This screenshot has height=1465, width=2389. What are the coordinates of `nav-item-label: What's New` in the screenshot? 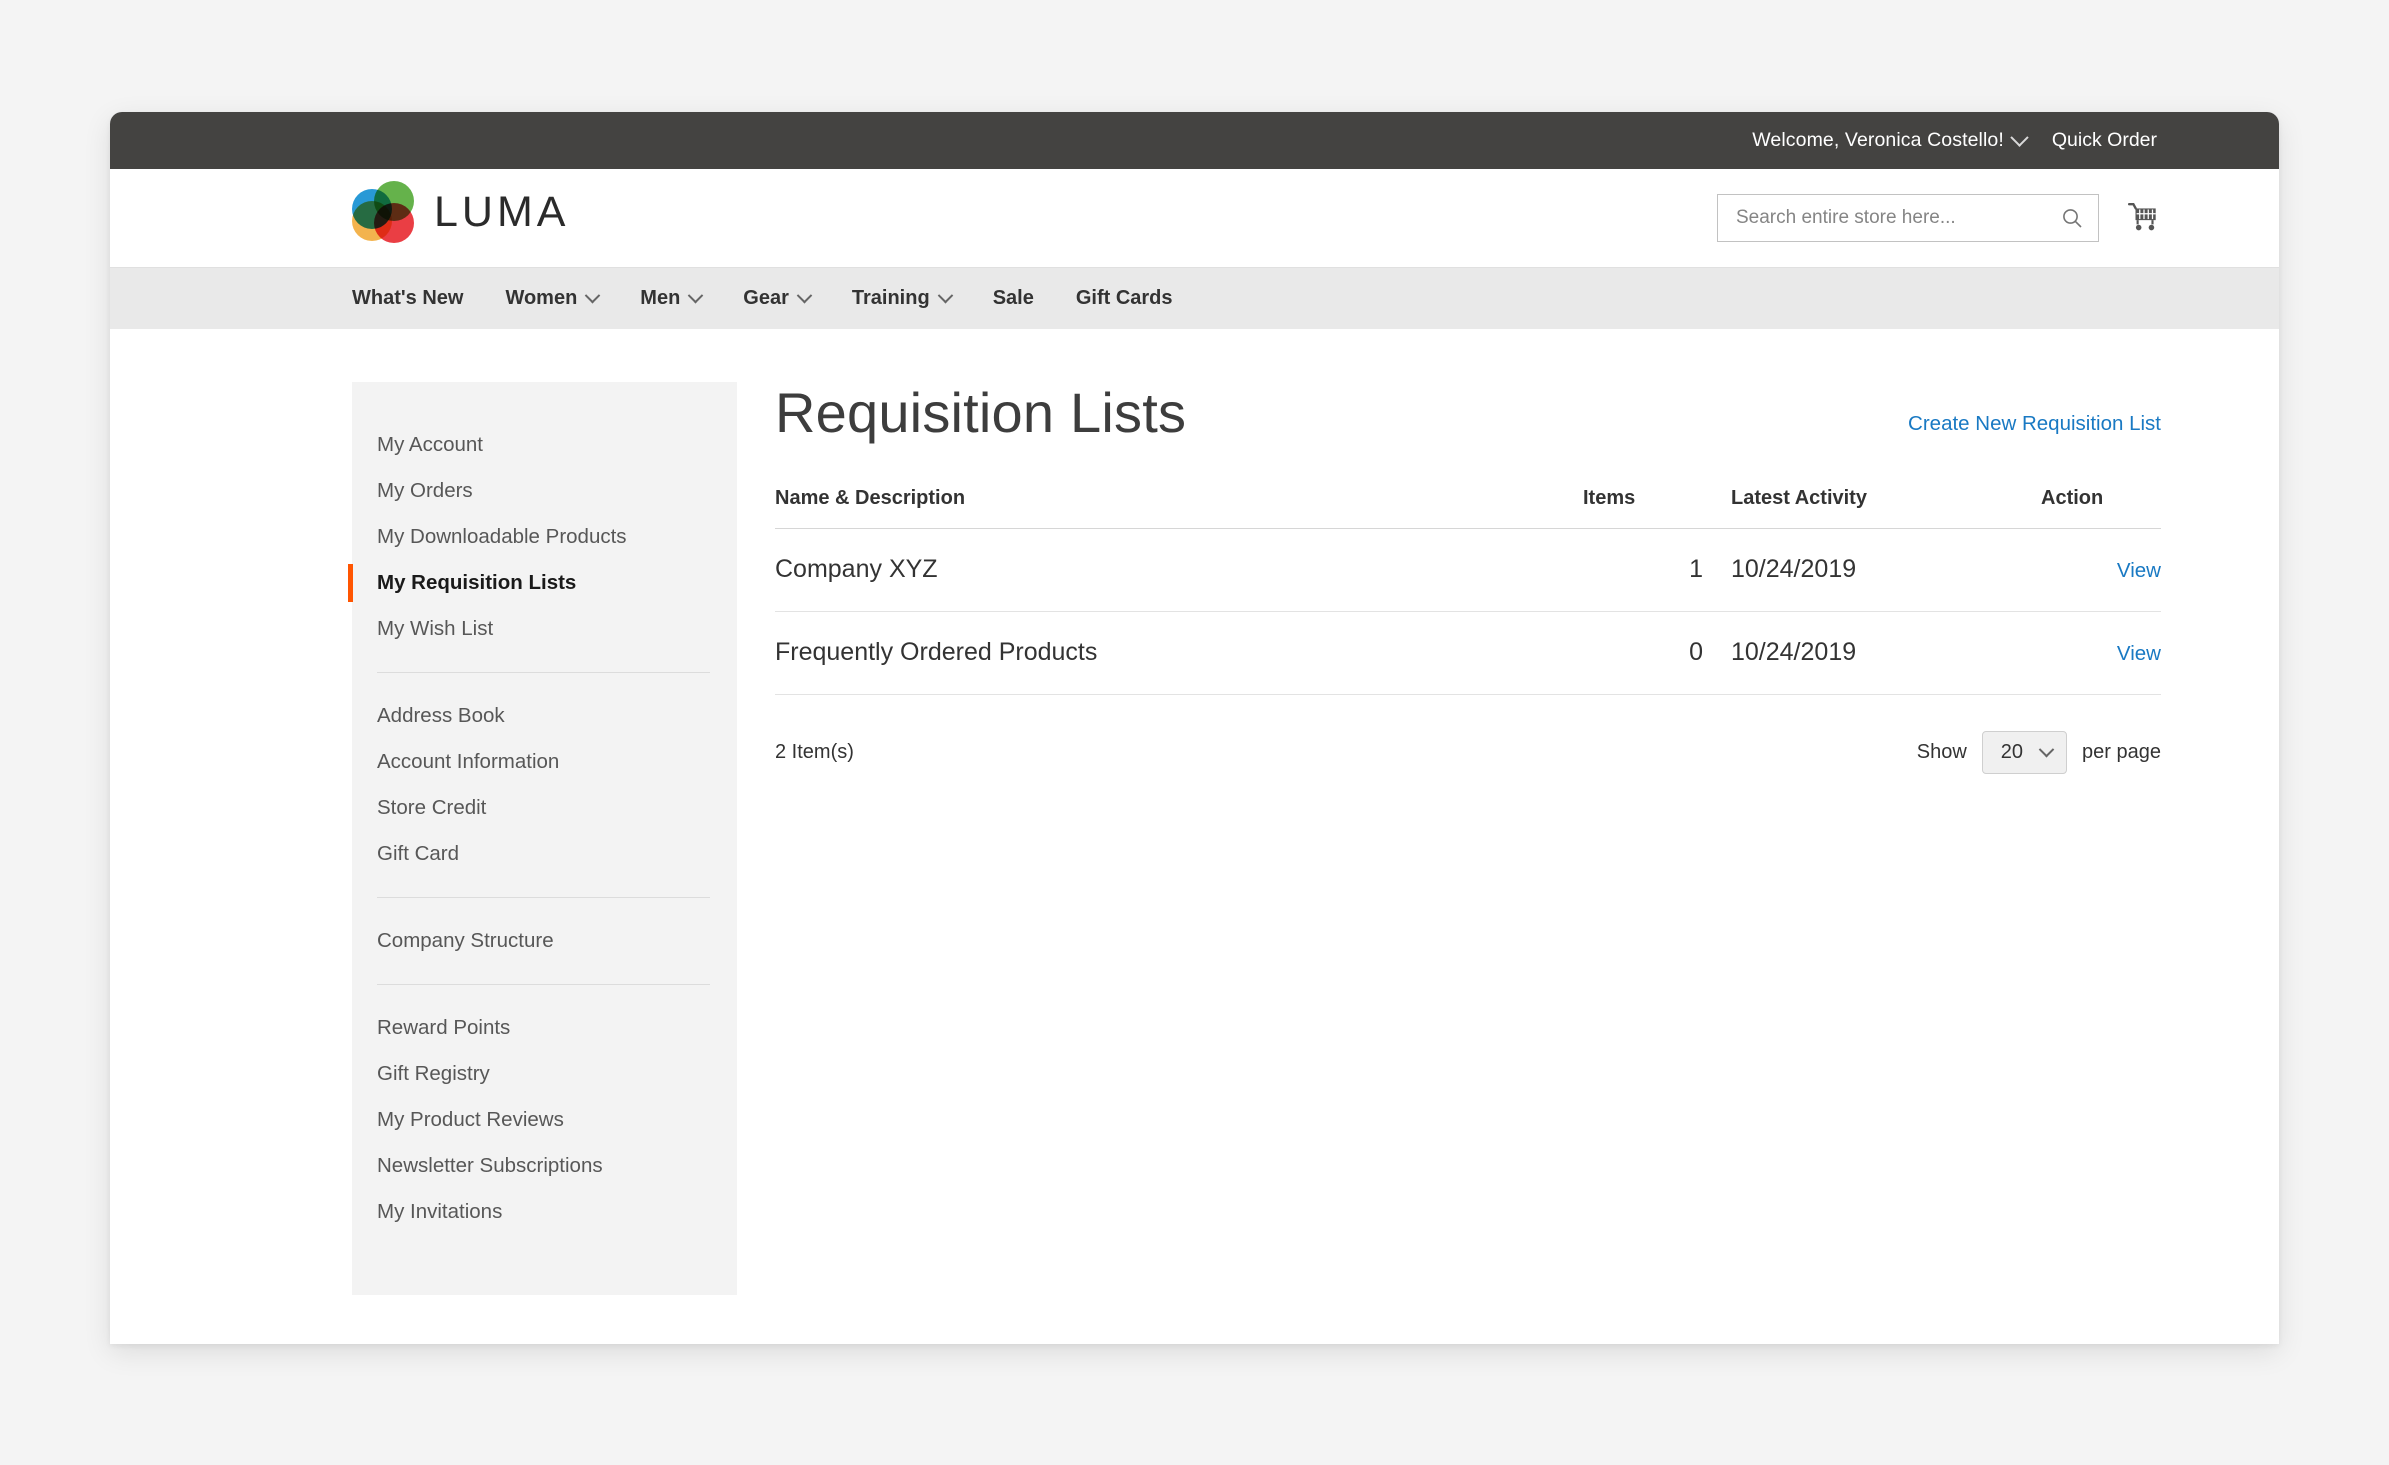 It's located at (408, 298).